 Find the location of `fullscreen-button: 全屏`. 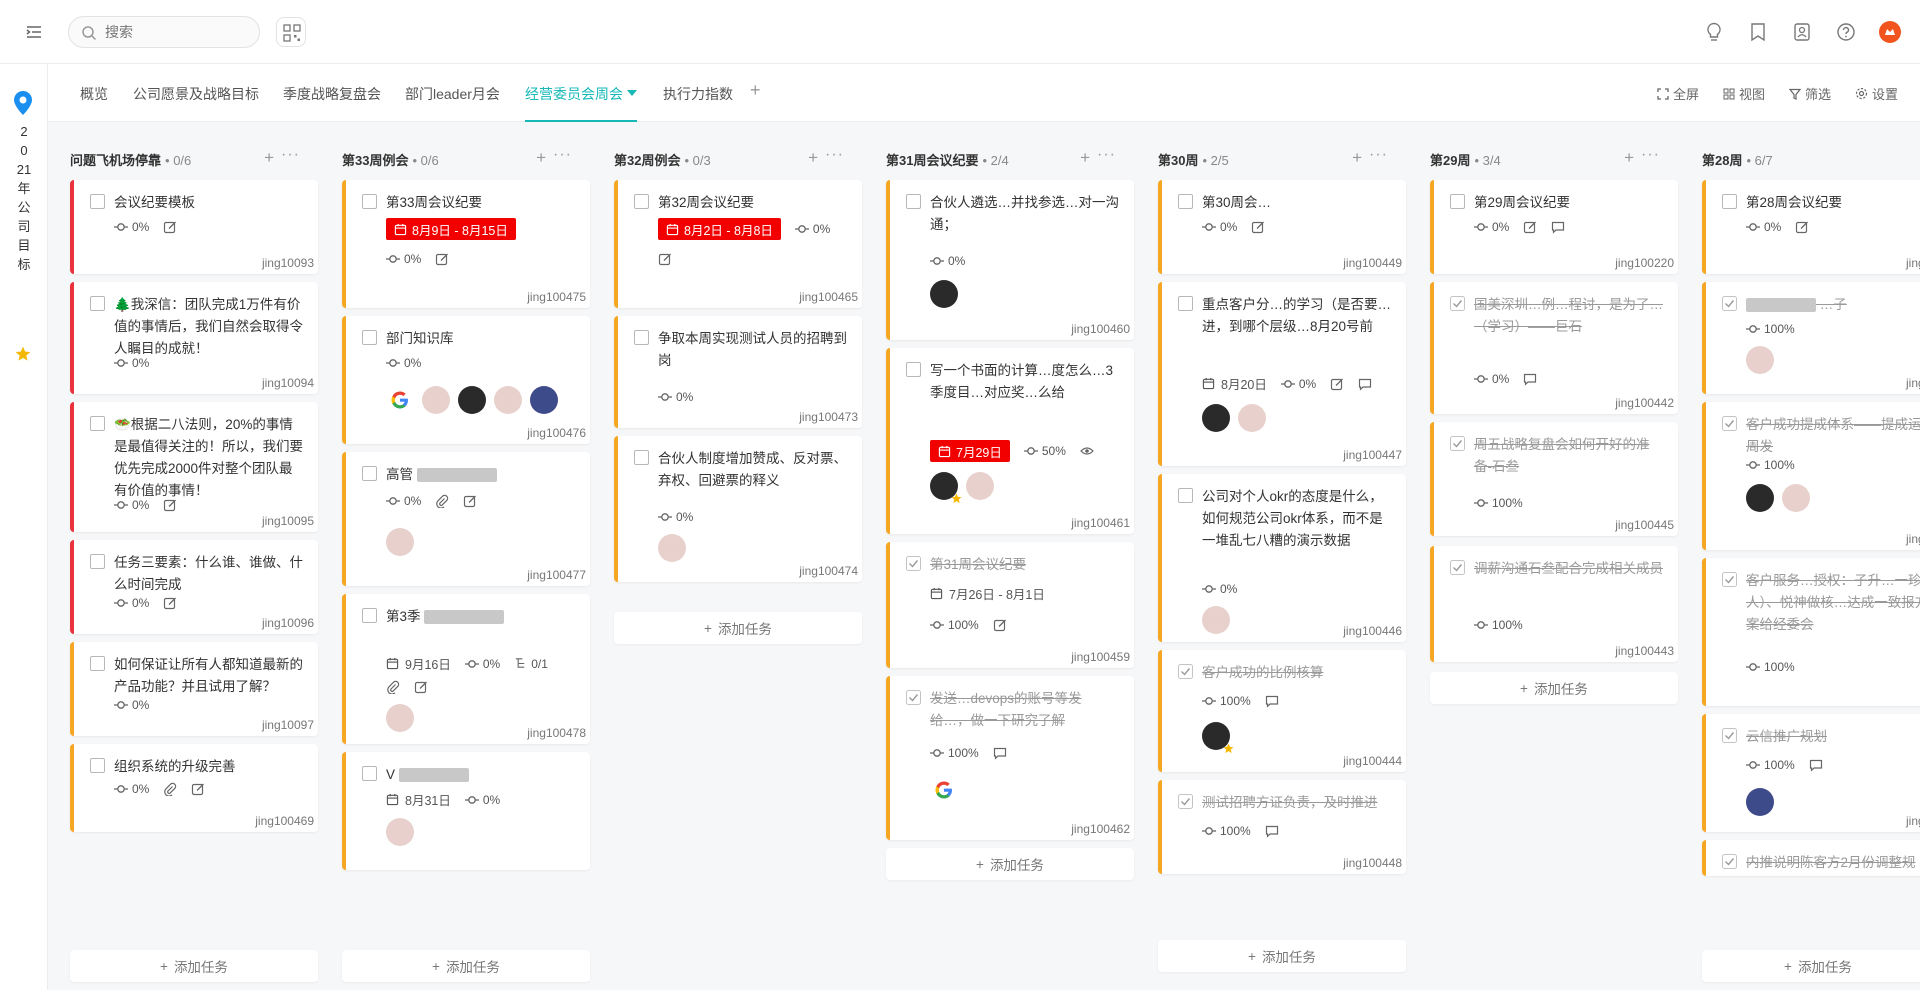

fullscreen-button: 全屏 is located at coordinates (1678, 93).